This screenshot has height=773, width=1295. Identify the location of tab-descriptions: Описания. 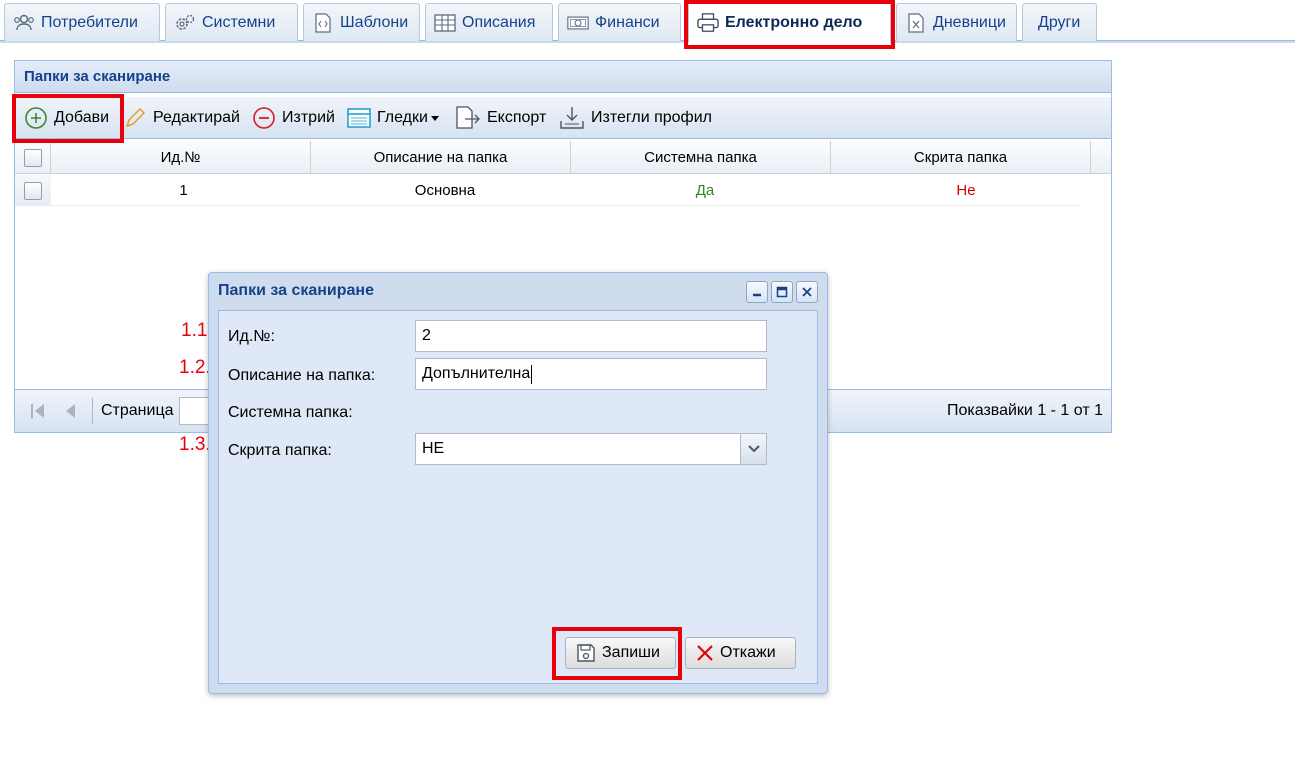
(489, 22).